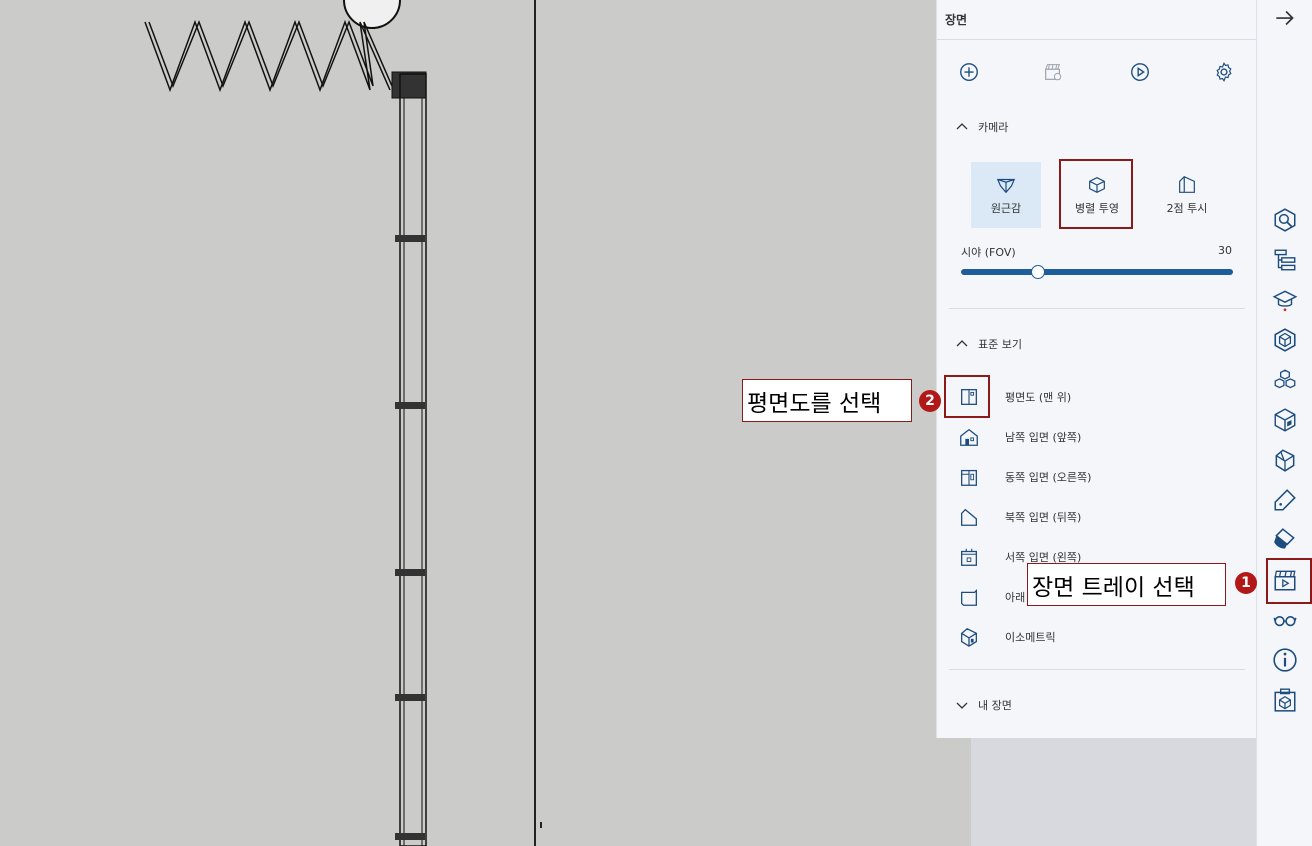  I want to click on fov-label: 시야 (FOV), so click(988, 252).